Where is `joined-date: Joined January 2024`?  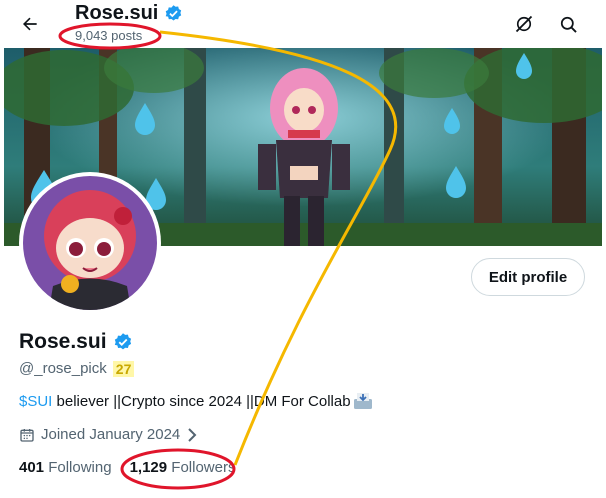 joined-date: Joined January 2024 is located at coordinates (111, 434).